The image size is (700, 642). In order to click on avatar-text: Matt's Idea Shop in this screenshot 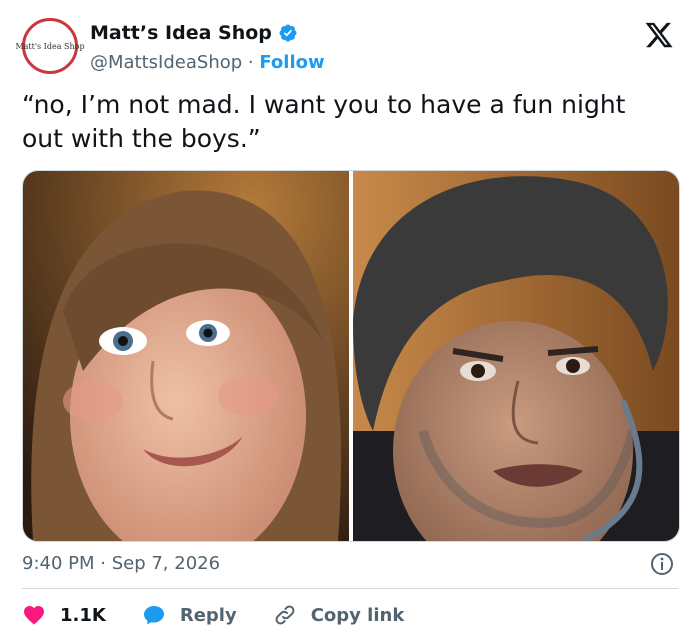, I will do `click(50, 46)`.